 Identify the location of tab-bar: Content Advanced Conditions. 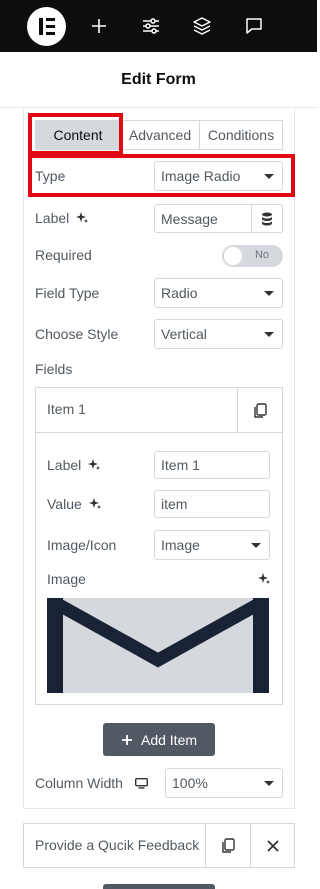
(159, 135).